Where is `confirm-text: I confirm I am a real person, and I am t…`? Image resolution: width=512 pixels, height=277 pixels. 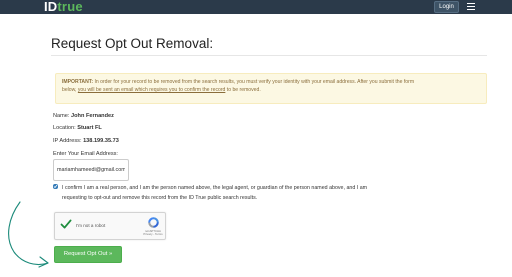
confirm-text: I confirm I am a real person, and I am t… is located at coordinates (242, 193).